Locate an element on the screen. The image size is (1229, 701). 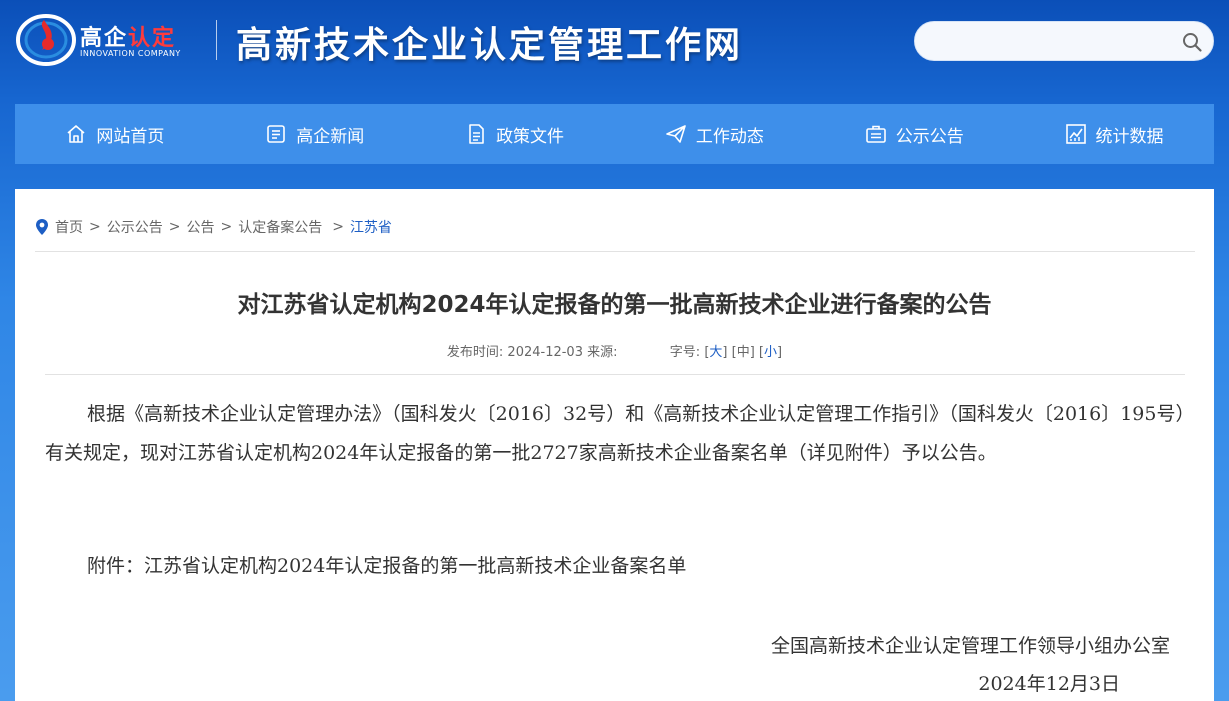
logo-icon is located at coordinates (46, 39).